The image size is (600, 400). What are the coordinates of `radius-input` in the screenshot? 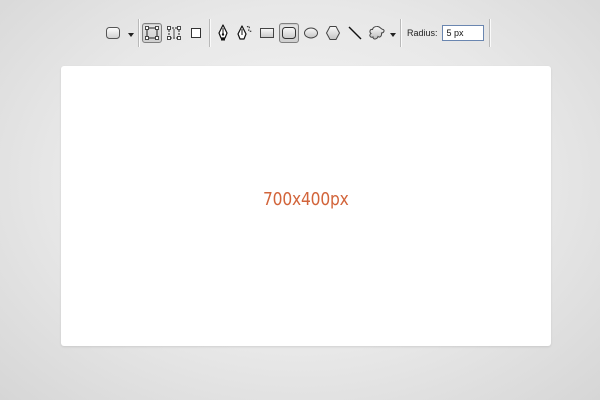 It's located at (462, 33).